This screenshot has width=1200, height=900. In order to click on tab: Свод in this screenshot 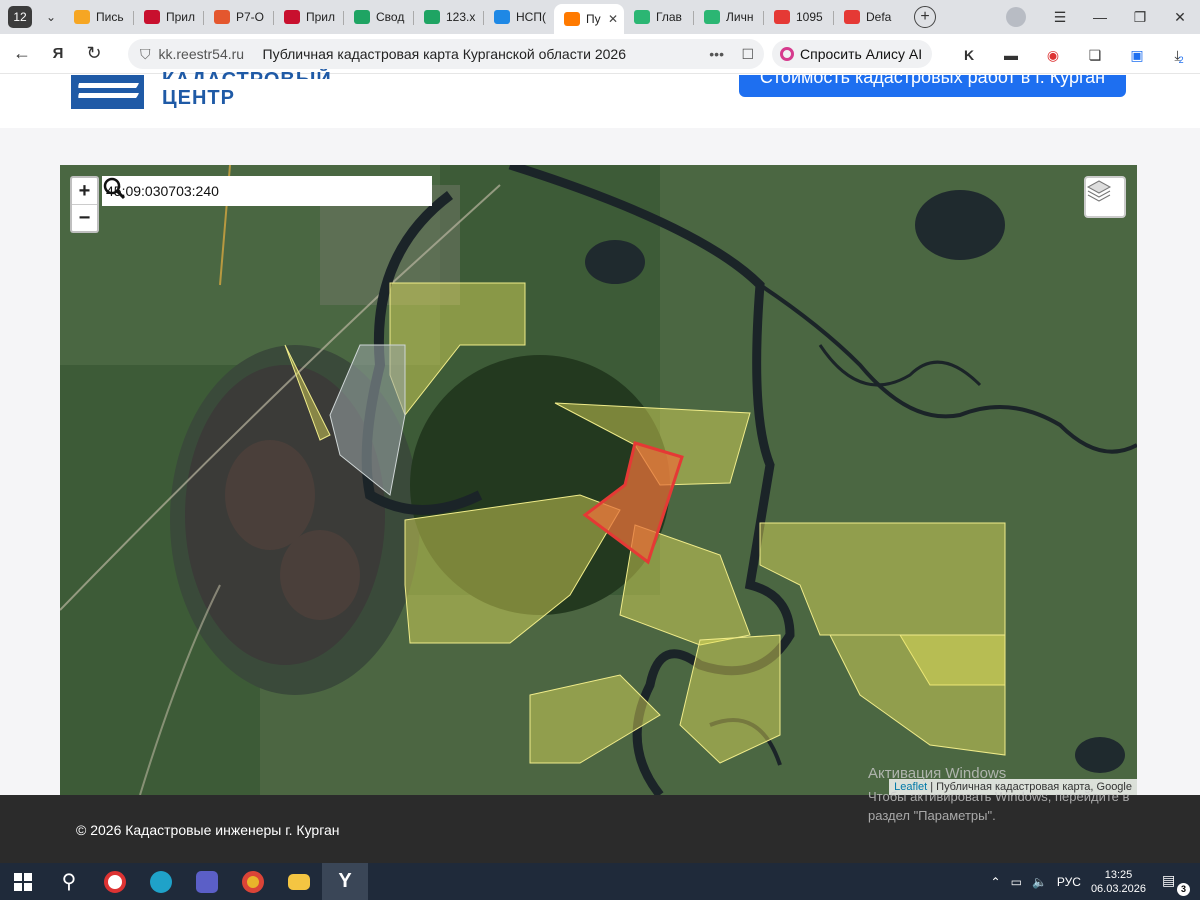, I will do `click(379, 17)`.